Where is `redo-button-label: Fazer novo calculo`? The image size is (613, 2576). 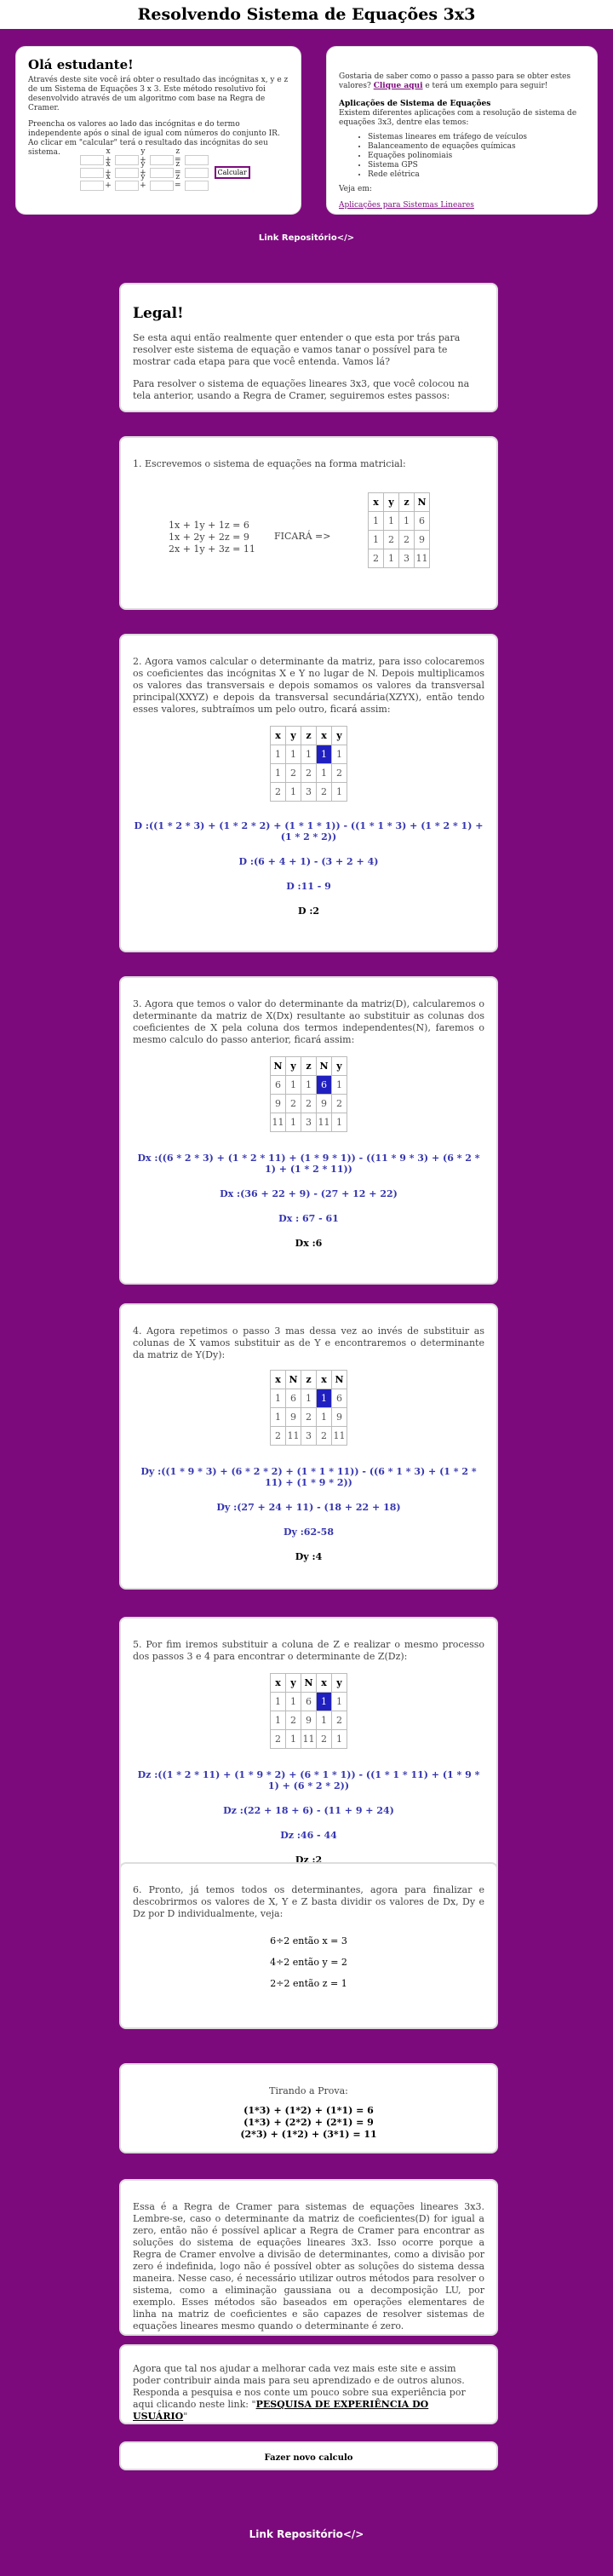 redo-button-label: Fazer novo calculo is located at coordinates (308, 2458).